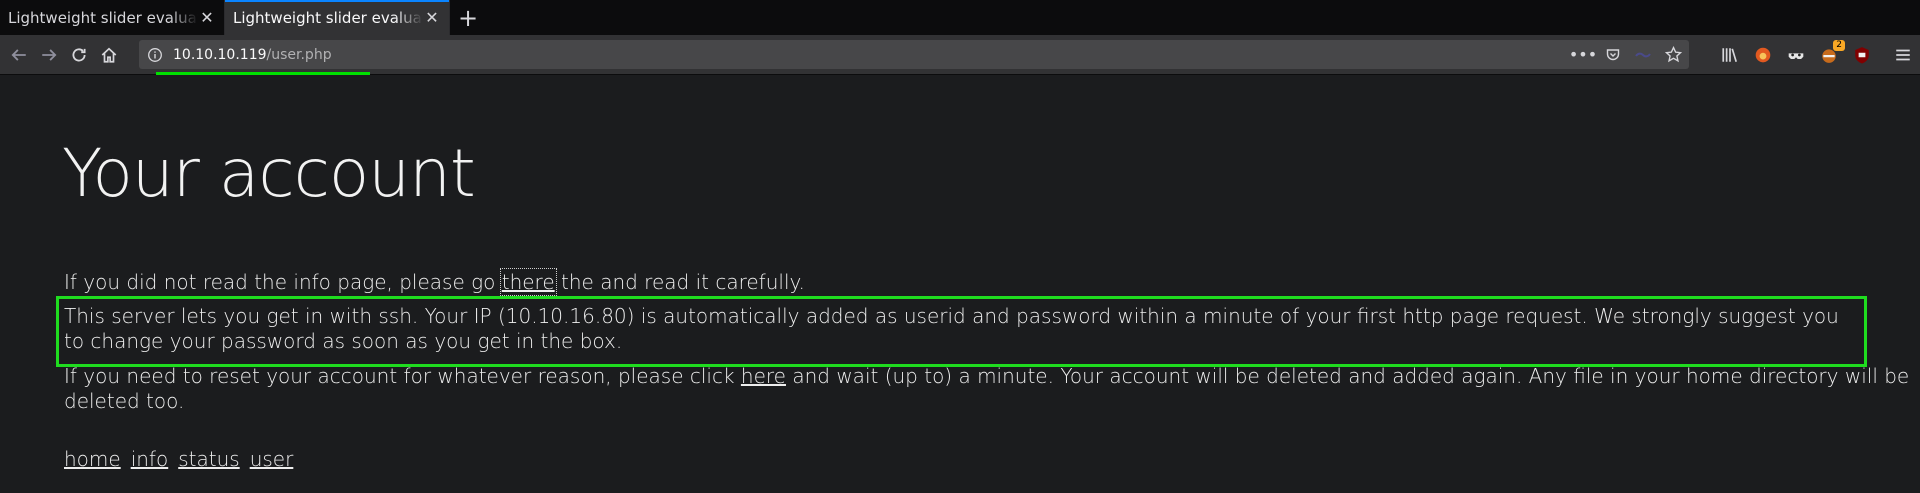  I want to click on info-icon, so click(155, 55).